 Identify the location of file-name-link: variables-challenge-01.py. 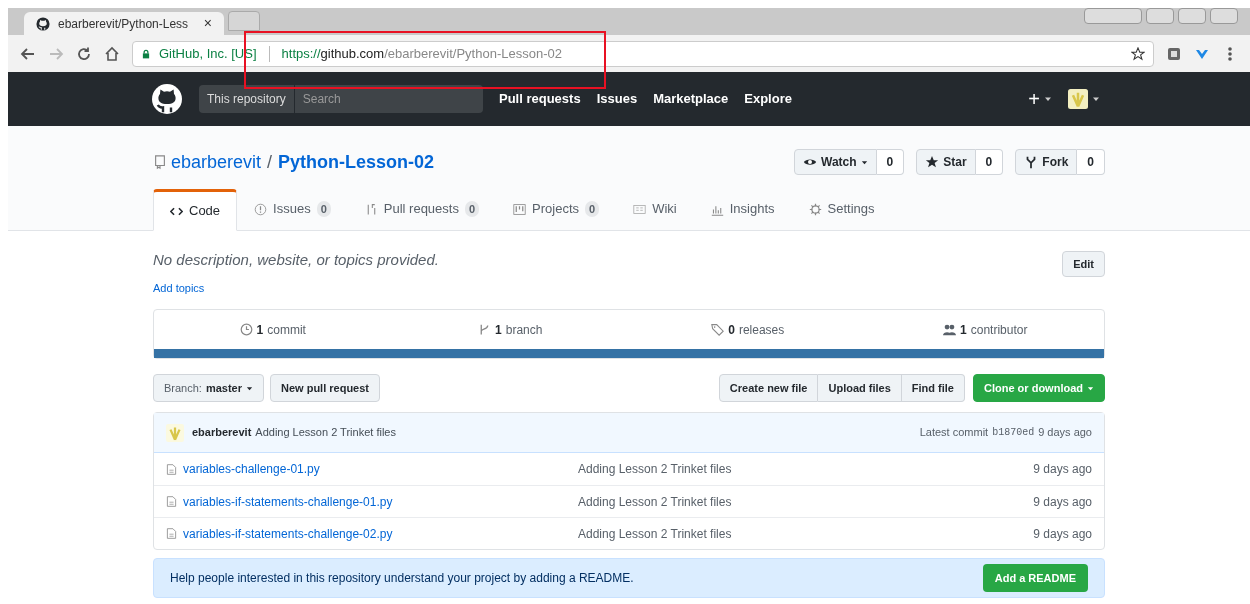
(251, 469).